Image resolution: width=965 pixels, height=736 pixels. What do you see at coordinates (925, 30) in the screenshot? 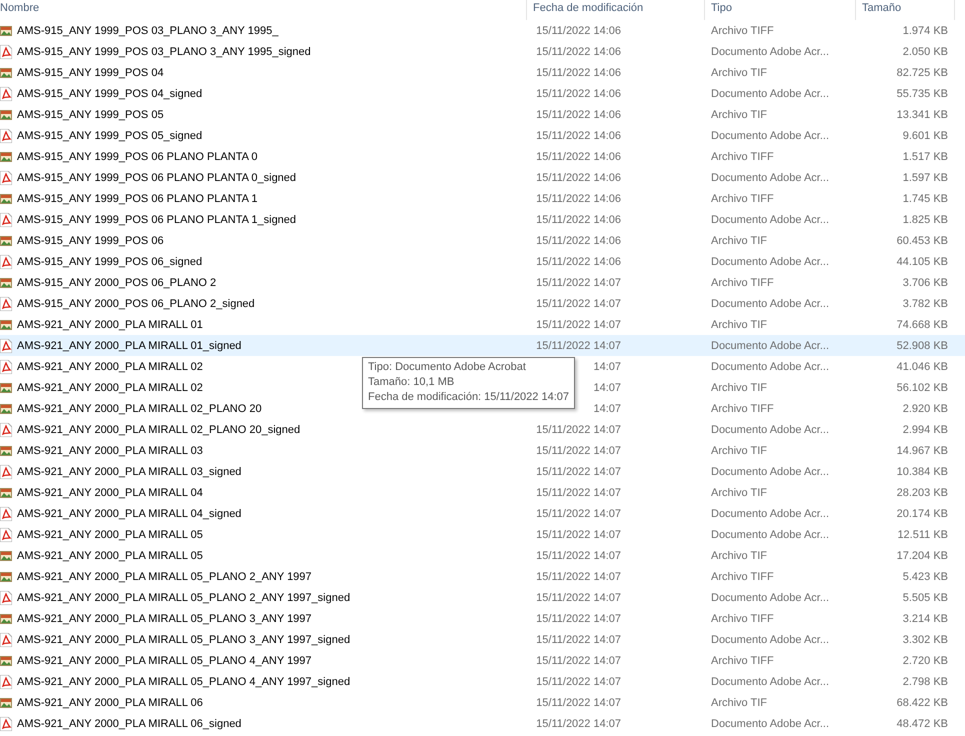
I see `file-size: 1.974 KB` at bounding box center [925, 30].